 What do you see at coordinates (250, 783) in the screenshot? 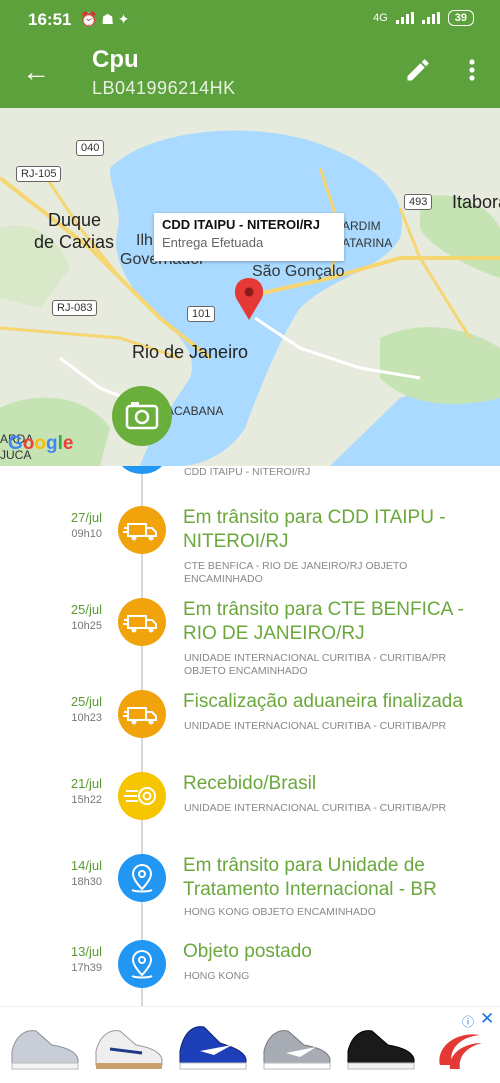
I see `event-title: Recebido/Brasil` at bounding box center [250, 783].